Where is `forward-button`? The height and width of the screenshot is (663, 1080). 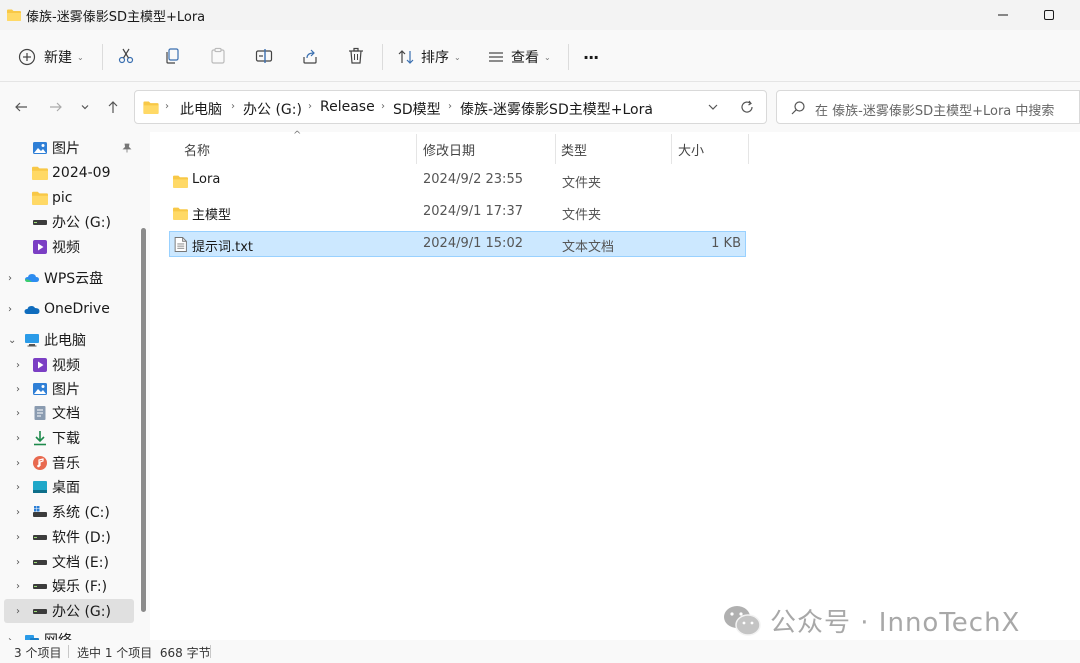 forward-button is located at coordinates (56, 107).